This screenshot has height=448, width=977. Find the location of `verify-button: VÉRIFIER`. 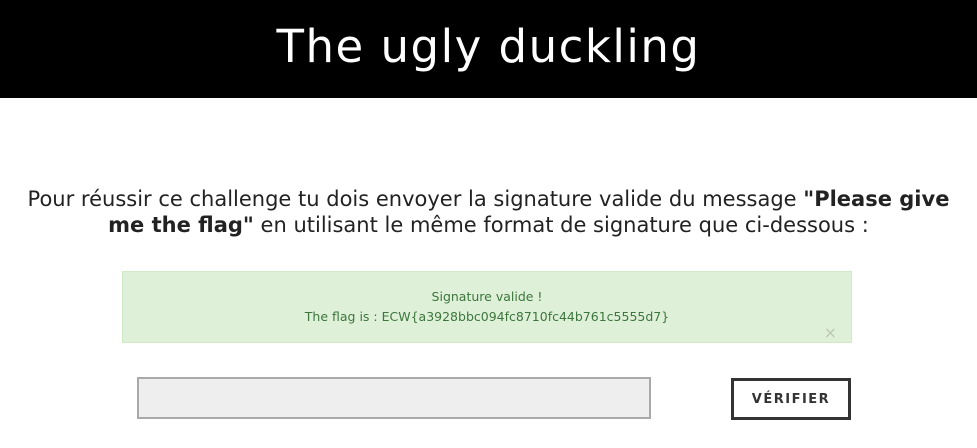

verify-button: VÉRIFIER is located at coordinates (791, 399).